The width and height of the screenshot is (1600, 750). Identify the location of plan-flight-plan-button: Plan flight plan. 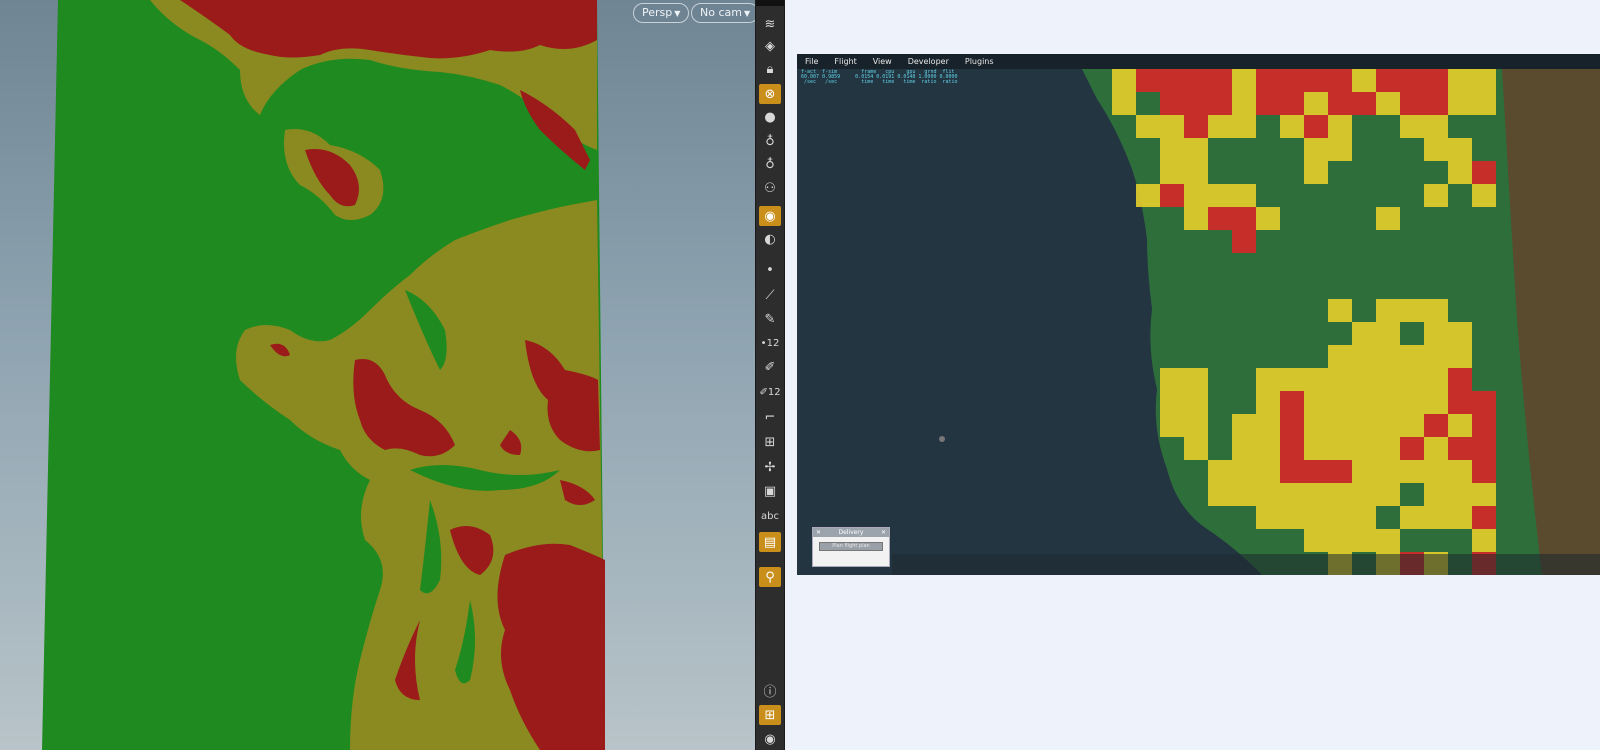
(851, 546).